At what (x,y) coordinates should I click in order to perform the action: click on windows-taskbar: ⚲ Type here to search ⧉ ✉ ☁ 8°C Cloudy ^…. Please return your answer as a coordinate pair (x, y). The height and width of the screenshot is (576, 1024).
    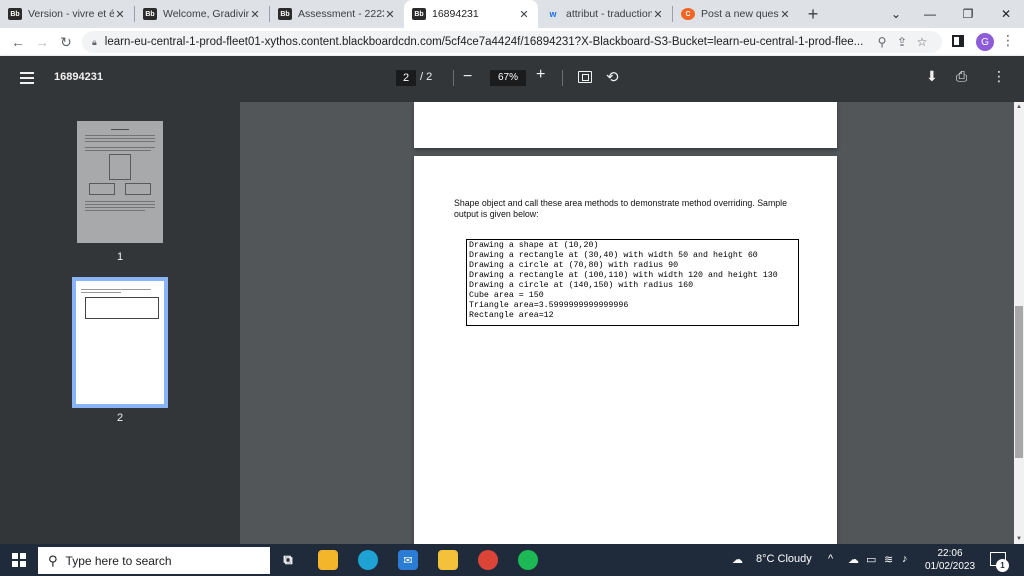
    Looking at the image, I should click on (512, 560).